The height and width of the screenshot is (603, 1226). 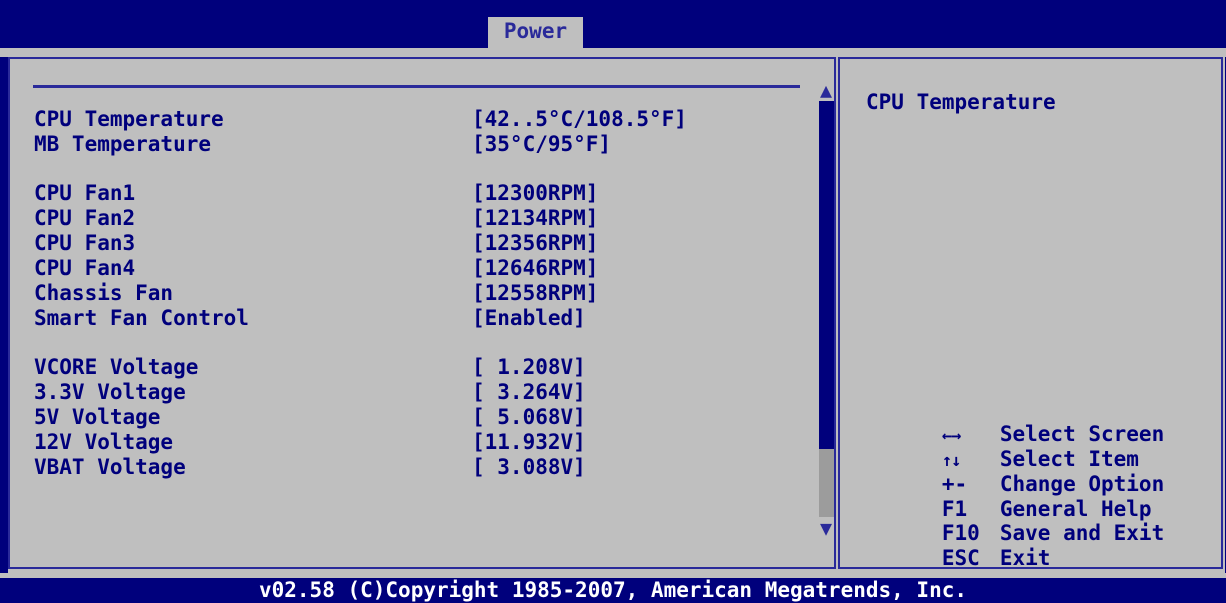 I want to click on sensor-label-cpu-fan4: CPU Fan4, so click(x=84, y=268).